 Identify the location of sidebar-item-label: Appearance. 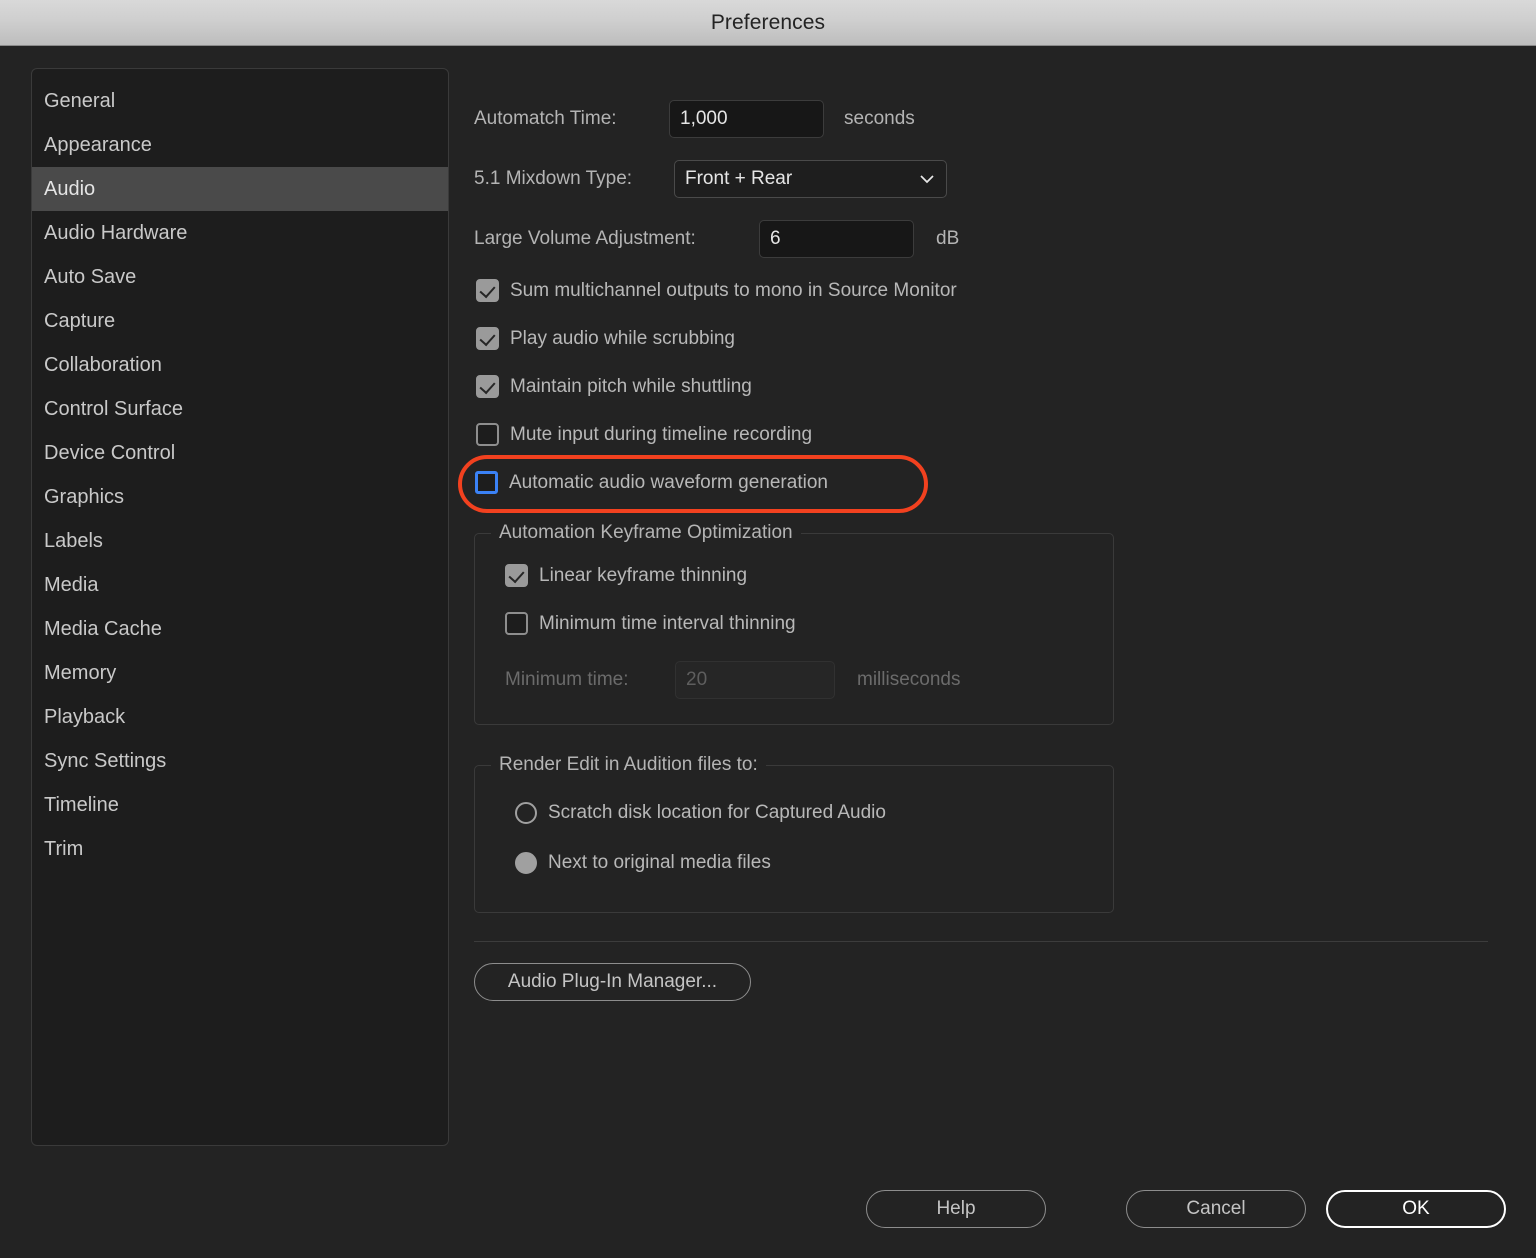
(98, 144).